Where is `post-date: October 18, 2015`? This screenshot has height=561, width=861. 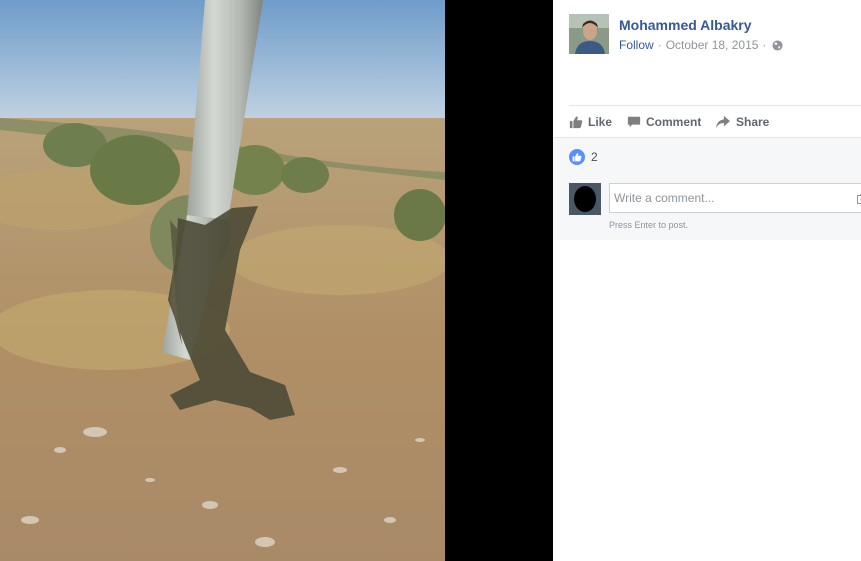 post-date: October 18, 2015 is located at coordinates (712, 45).